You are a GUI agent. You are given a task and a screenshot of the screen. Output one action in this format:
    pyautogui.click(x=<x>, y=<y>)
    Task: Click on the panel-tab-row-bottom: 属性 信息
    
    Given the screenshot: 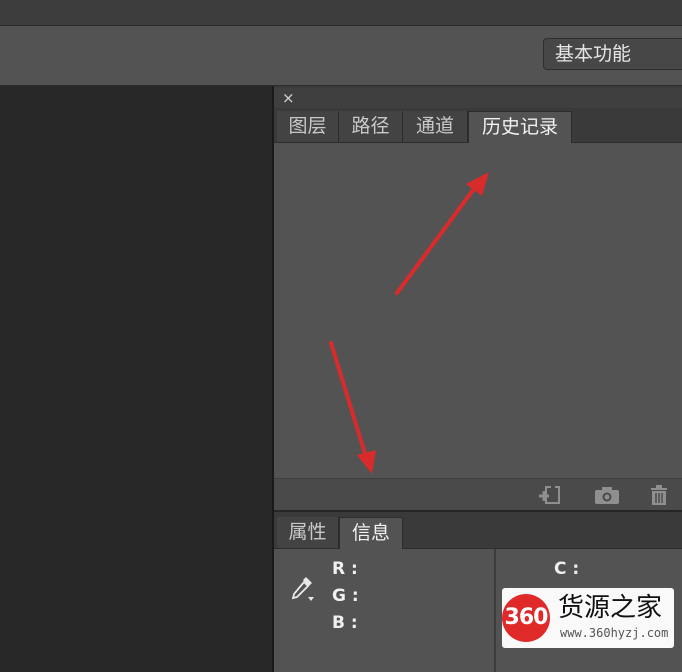 What is the action you would take?
    pyautogui.click(x=478, y=531)
    